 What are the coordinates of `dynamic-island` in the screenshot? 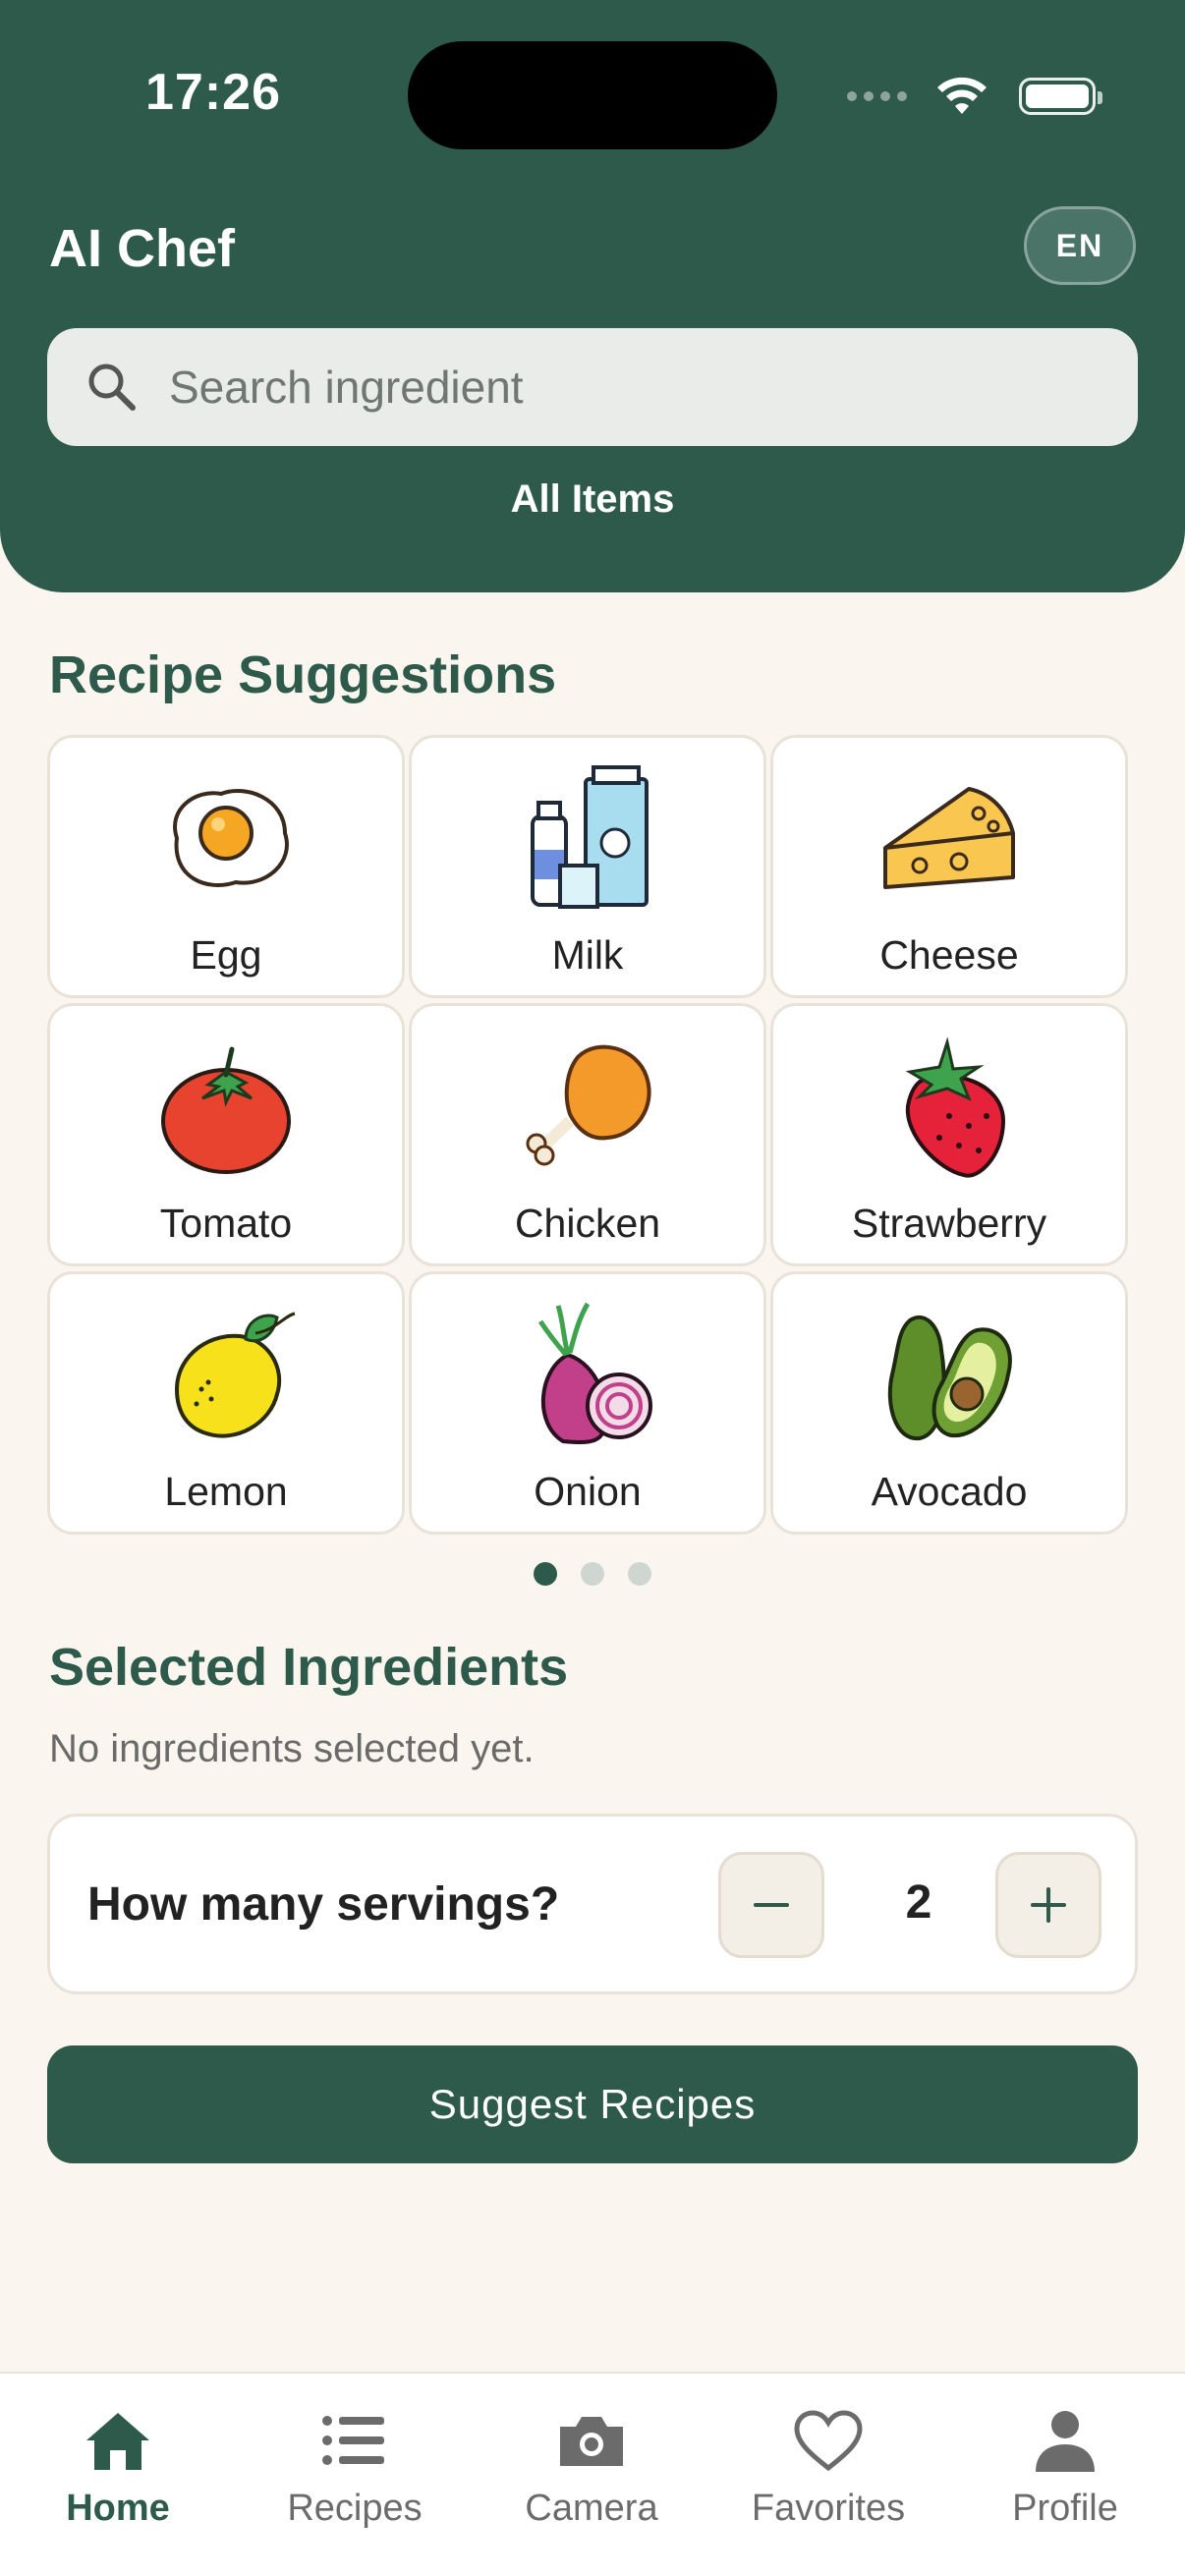 It's located at (592, 95).